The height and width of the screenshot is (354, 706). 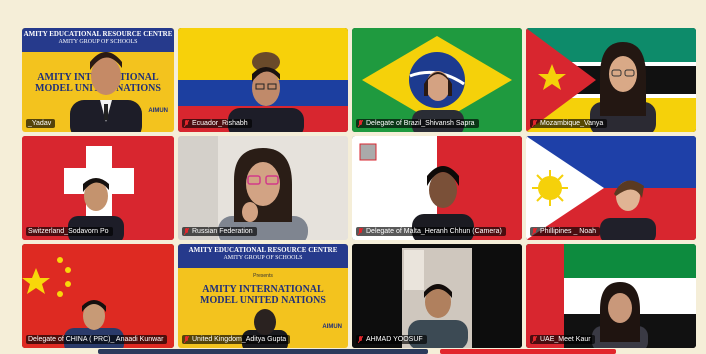 I want to click on participant-name: Switzerland_Sodavorn Po, so click(x=69, y=231).